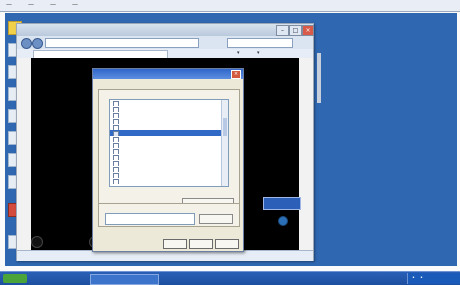 The height and width of the screenshot is (285, 460). Describe the element at coordinates (169, 181) in the screenshot. I see `settings-item` at that location.